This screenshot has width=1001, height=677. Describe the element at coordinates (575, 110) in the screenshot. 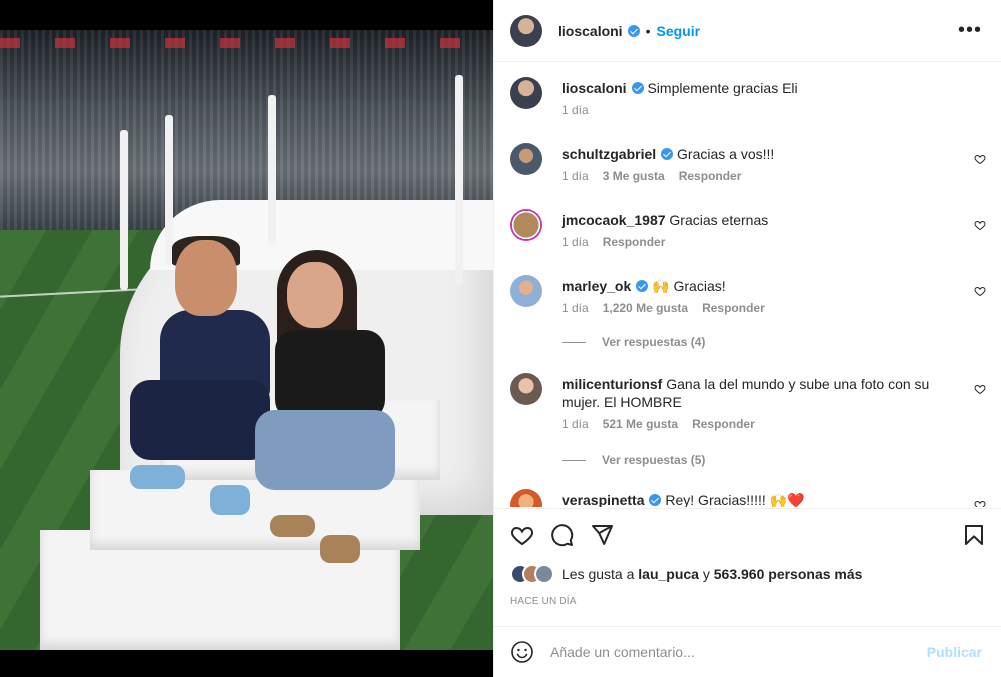

I see `caption-time: 1 día` at that location.